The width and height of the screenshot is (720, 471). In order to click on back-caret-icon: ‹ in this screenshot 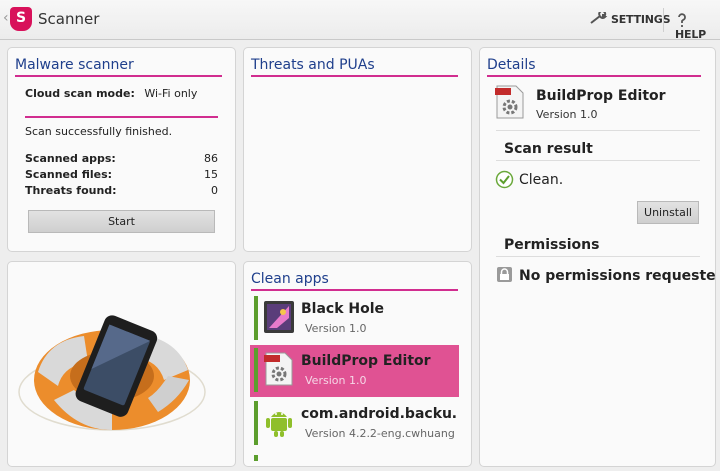, I will do `click(6, 18)`.